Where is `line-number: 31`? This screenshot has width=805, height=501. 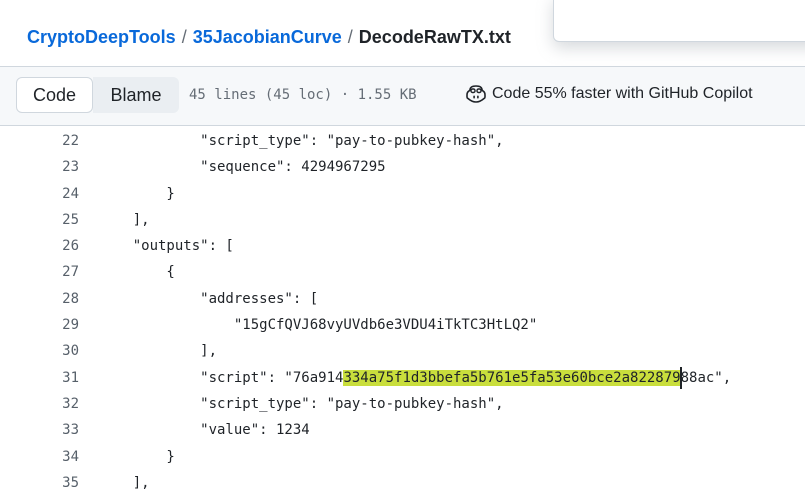 line-number: 31 is located at coordinates (39, 378).